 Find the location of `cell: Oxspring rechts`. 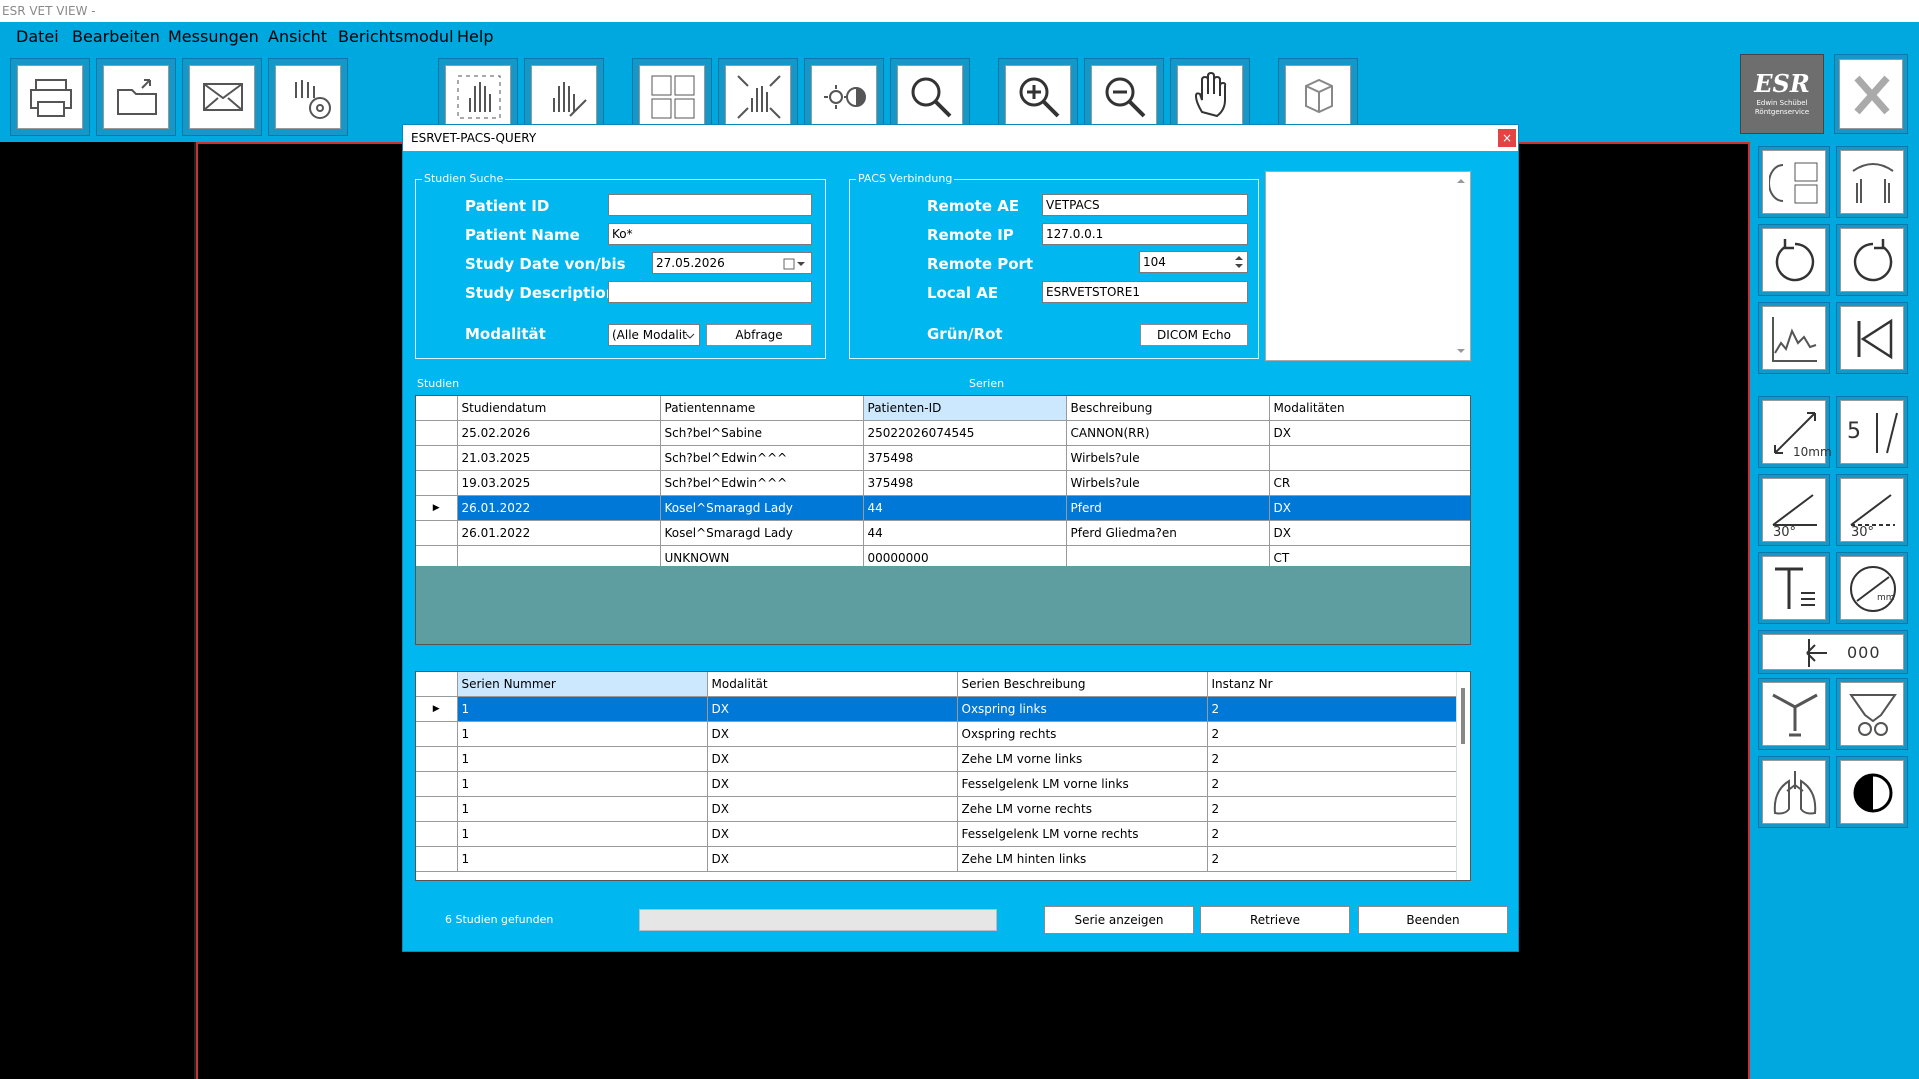

cell: Oxspring rechts is located at coordinates (1082, 734).